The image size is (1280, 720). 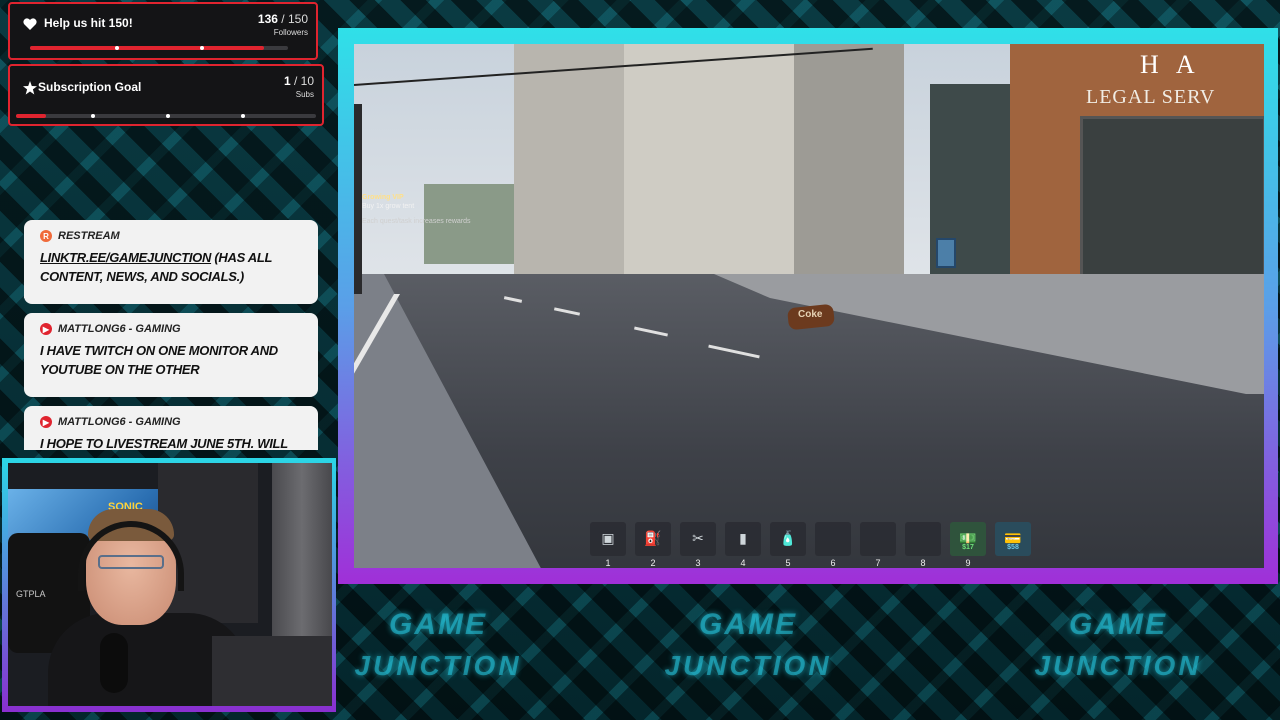 What do you see at coordinates (653, 563) in the screenshot?
I see `slot-number: 2` at bounding box center [653, 563].